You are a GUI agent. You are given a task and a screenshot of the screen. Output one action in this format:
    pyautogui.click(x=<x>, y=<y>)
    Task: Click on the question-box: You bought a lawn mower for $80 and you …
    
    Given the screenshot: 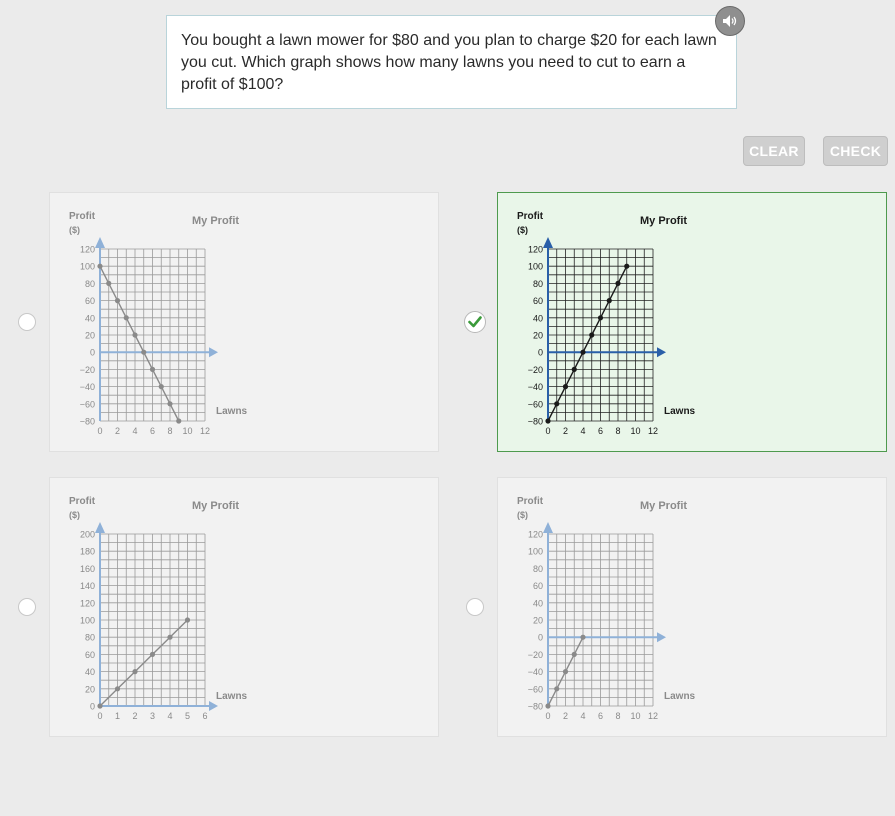 What is the action you would take?
    pyautogui.click(x=451, y=62)
    